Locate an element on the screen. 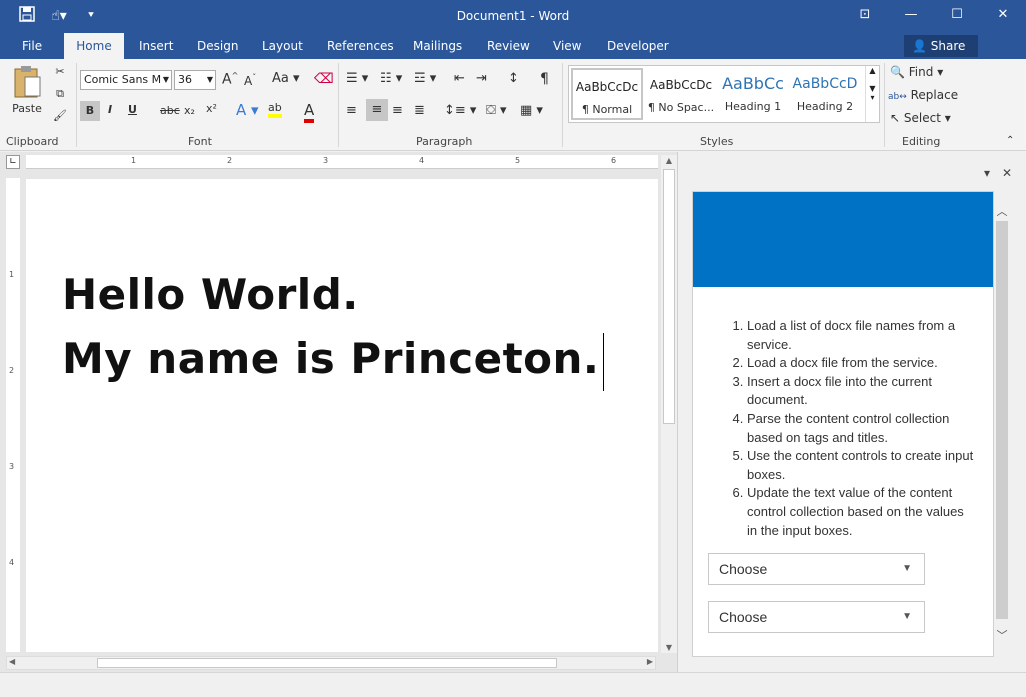 This screenshot has width=1026, height=697. document-horizontal-scrollbar: ◀ ▶ is located at coordinates (331, 663).